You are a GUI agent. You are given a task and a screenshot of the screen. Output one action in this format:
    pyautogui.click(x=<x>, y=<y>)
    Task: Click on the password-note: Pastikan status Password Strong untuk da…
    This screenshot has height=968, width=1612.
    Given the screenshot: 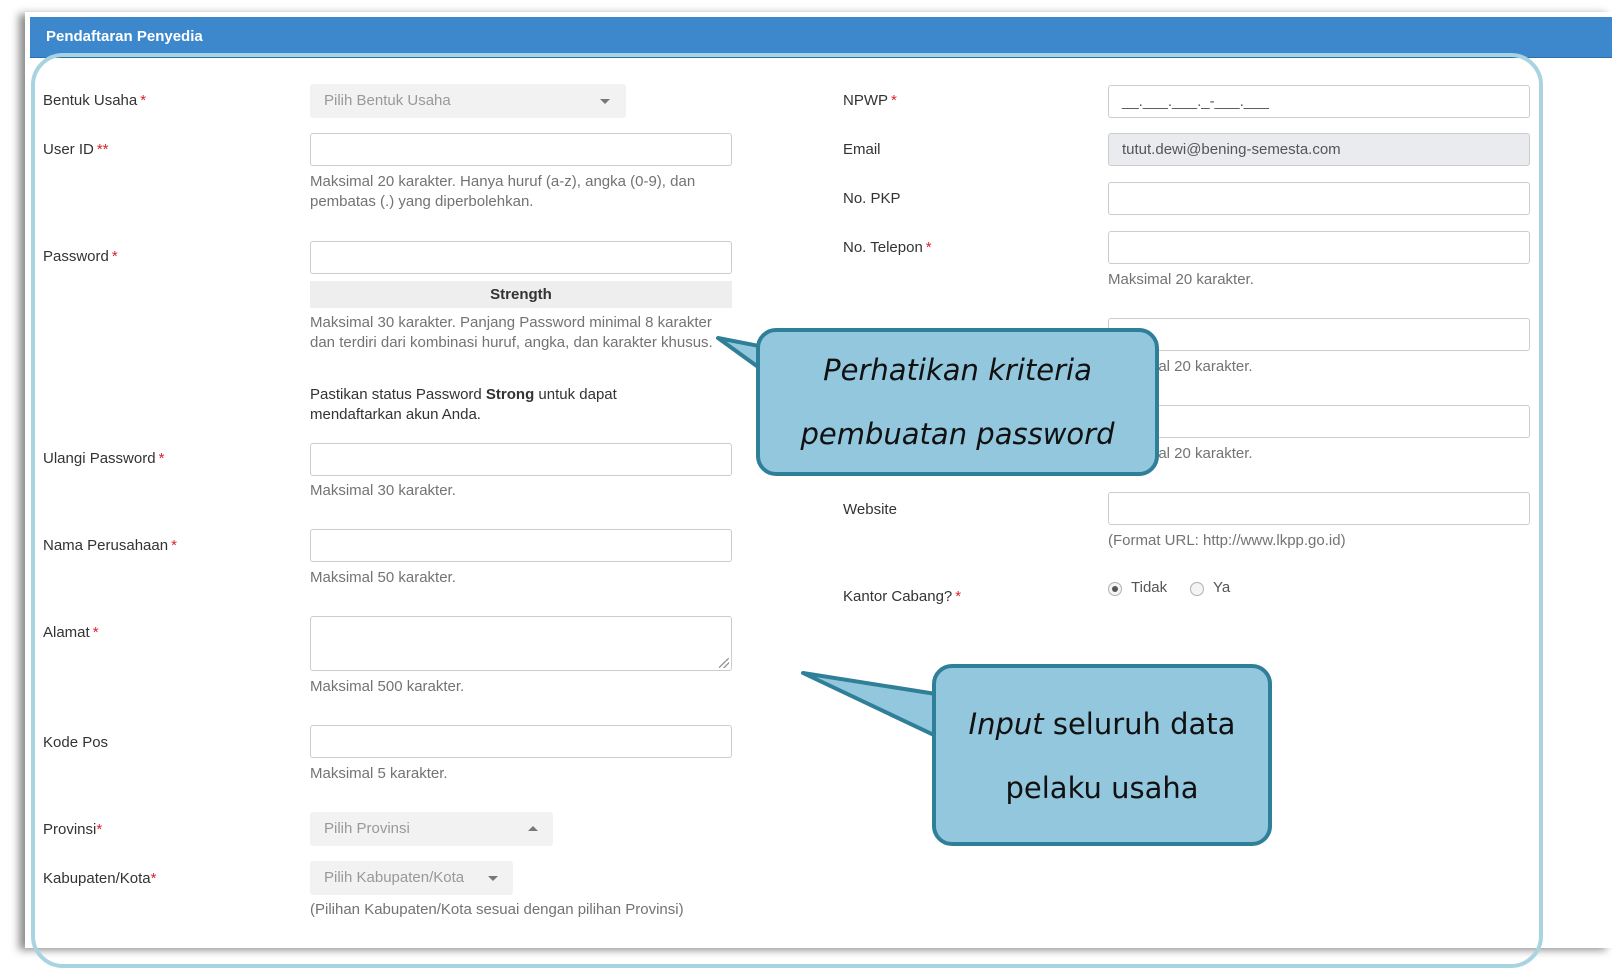 What is the action you would take?
    pyautogui.click(x=463, y=404)
    